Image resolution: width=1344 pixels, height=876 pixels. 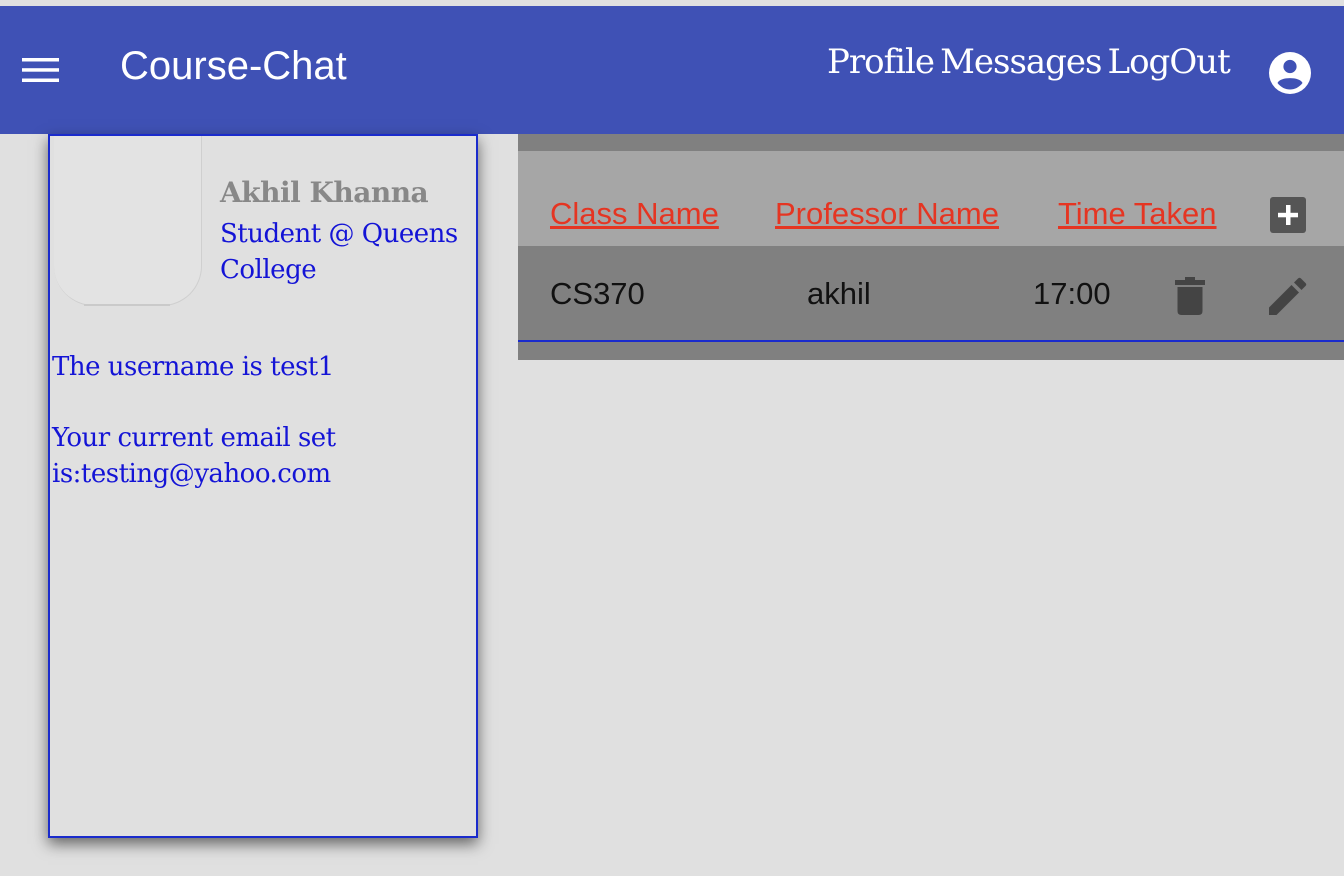 What do you see at coordinates (634, 214) in the screenshot?
I see `header-class-name: Class Name` at bounding box center [634, 214].